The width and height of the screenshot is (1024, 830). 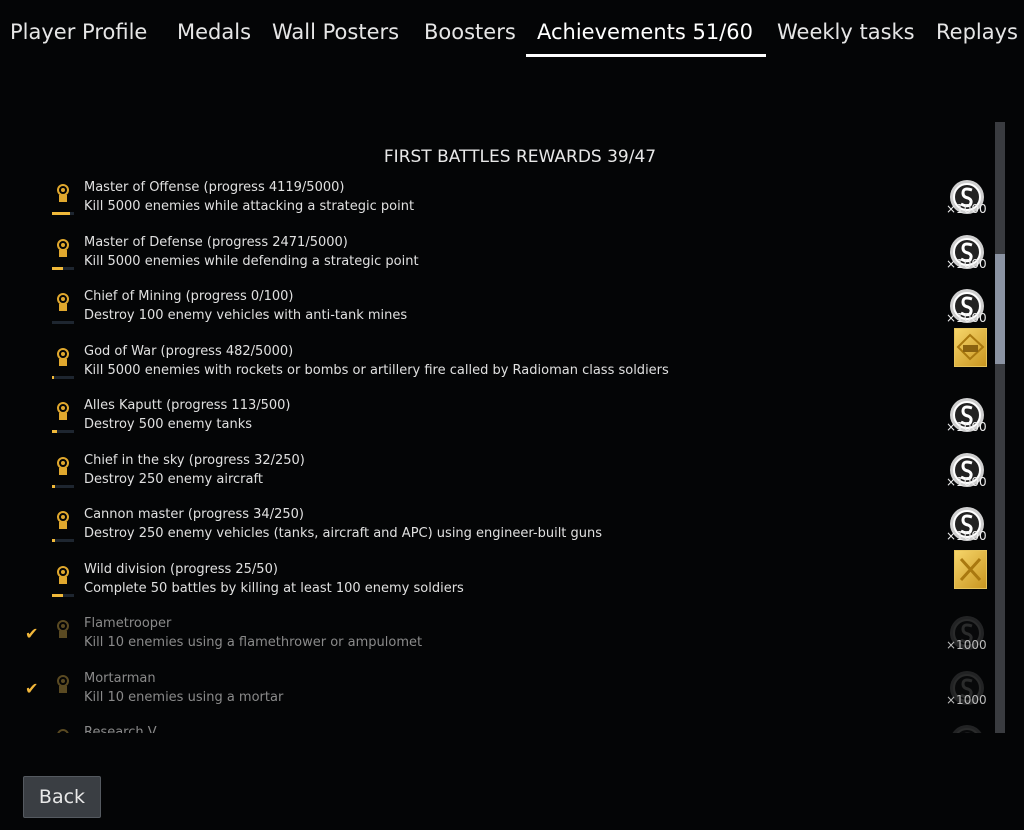 I want to click on achievement-description: Destroy 500 enemy tanks, so click(x=168, y=424).